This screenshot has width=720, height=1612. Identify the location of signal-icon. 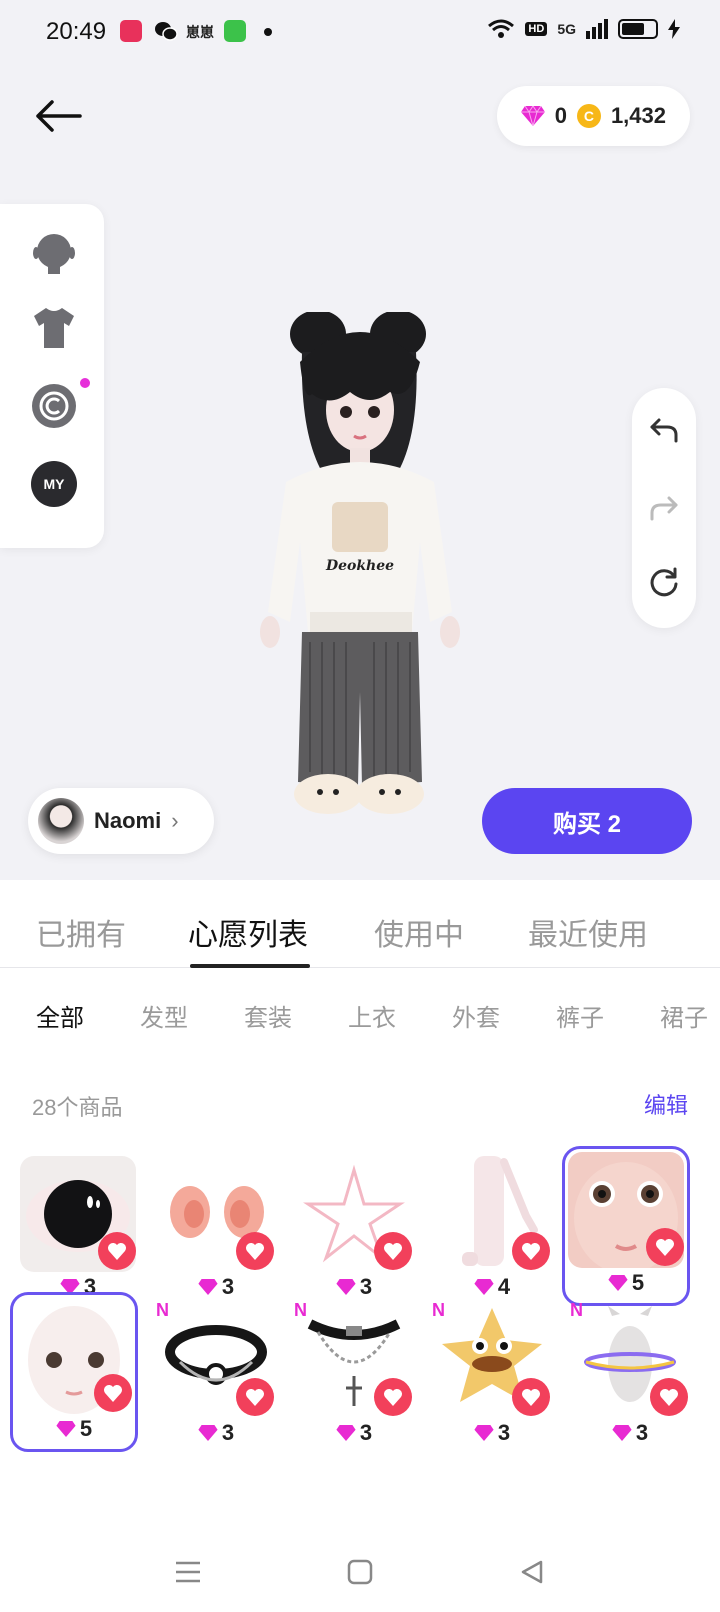
(597, 29).